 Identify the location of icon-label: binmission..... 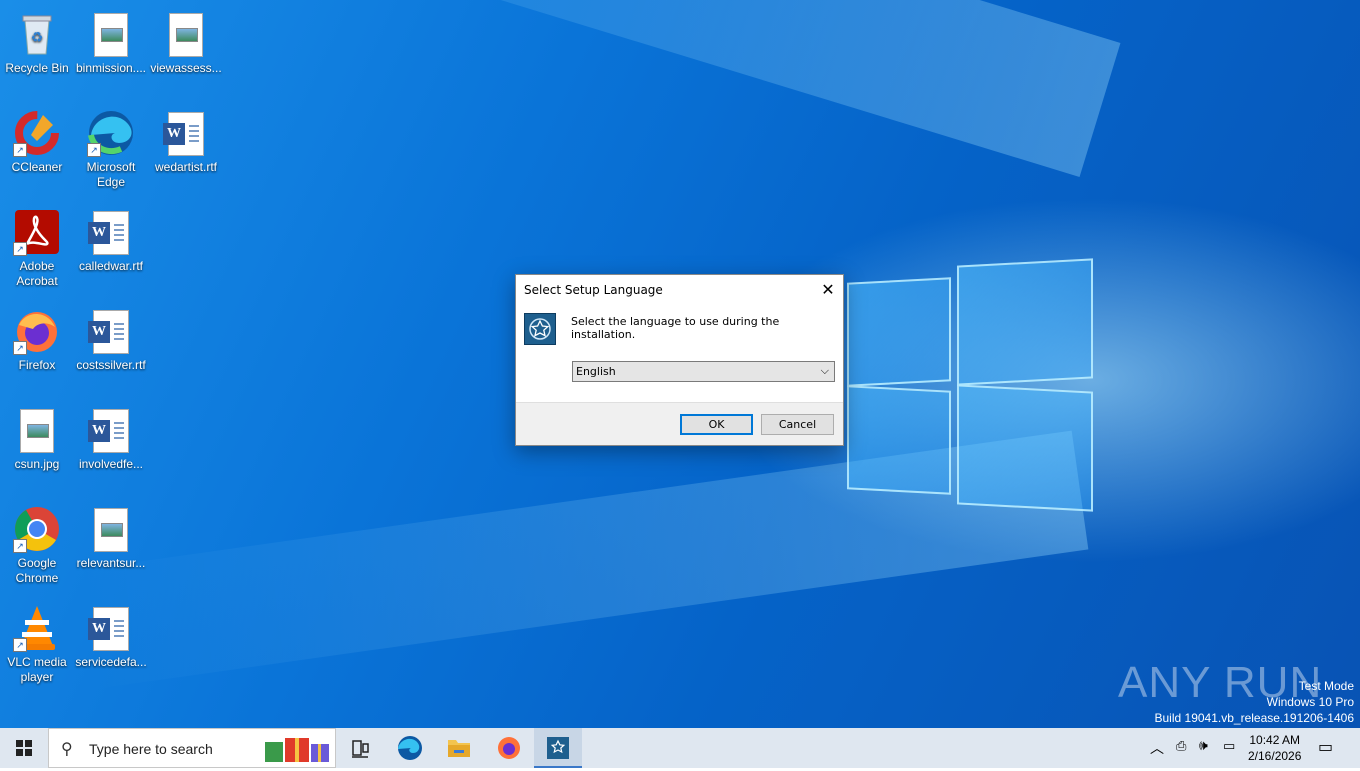
(111, 68).